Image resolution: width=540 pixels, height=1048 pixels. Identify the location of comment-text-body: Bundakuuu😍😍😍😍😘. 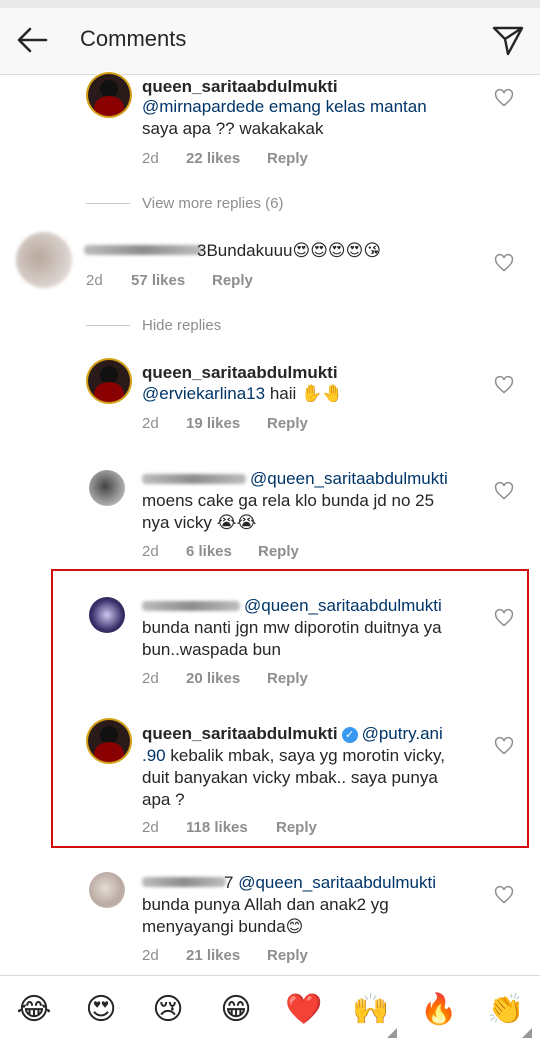
(294, 250).